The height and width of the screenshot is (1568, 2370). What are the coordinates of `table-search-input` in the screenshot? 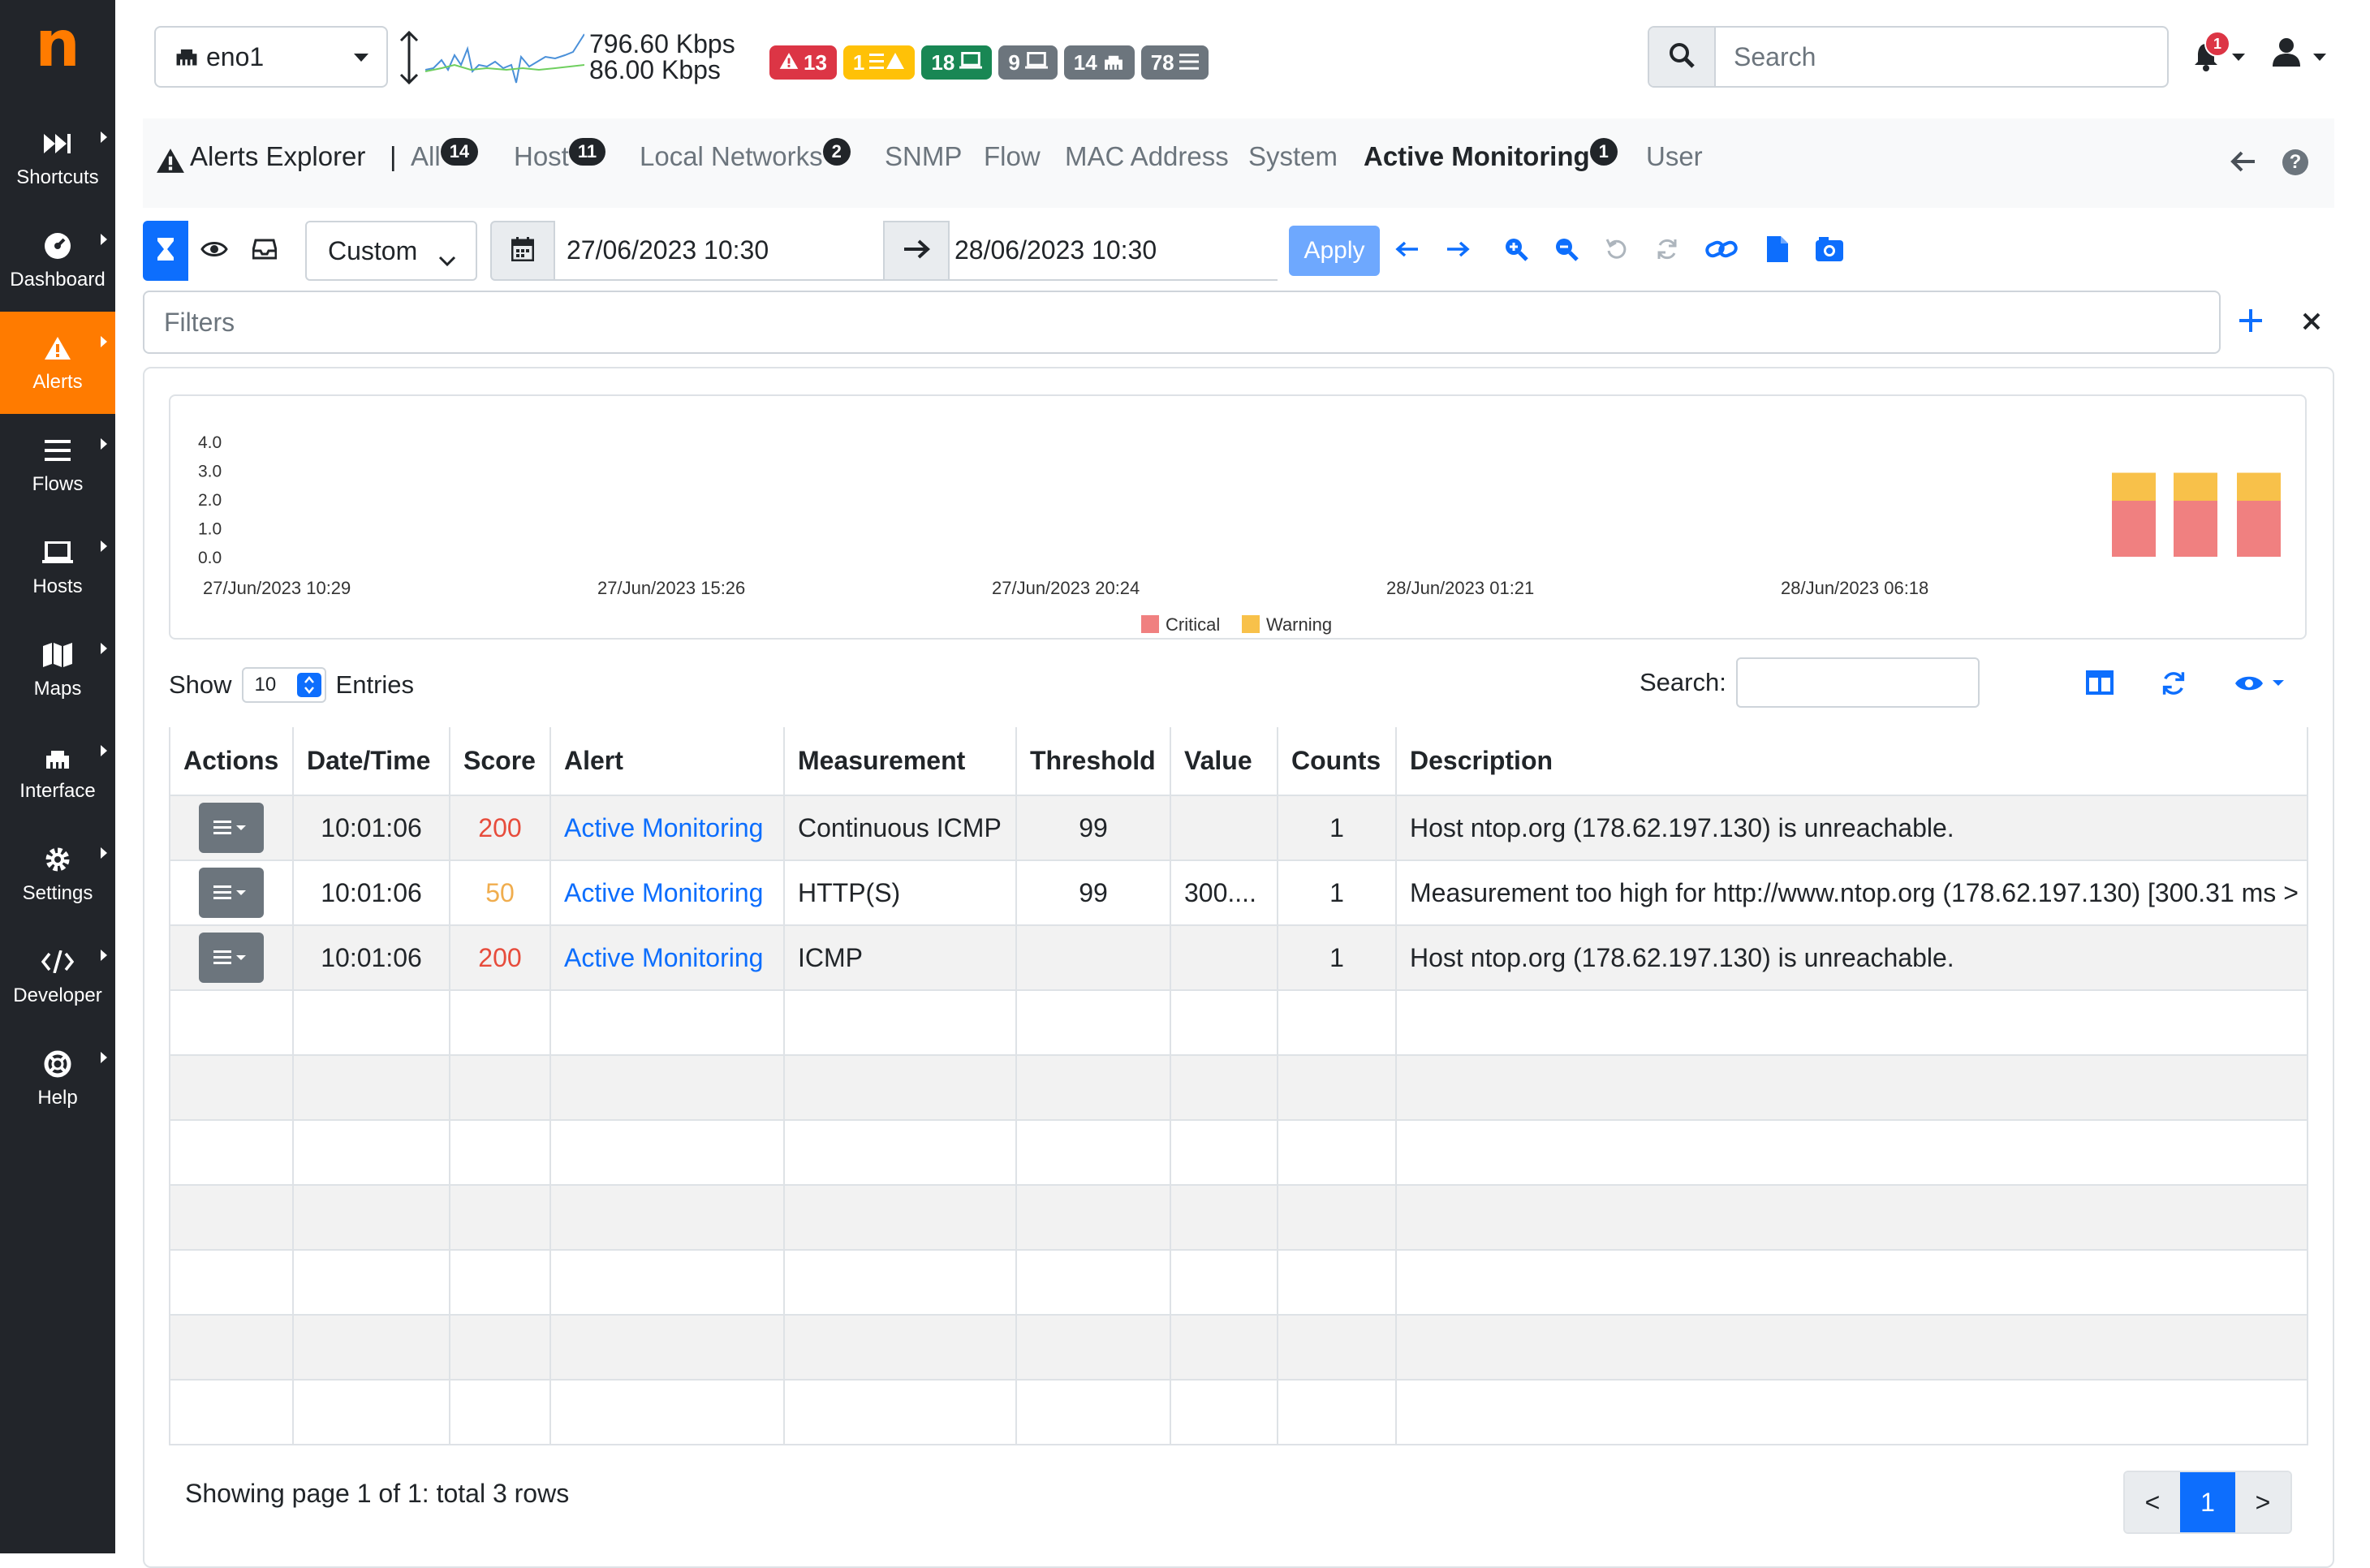 It's located at (1857, 682).